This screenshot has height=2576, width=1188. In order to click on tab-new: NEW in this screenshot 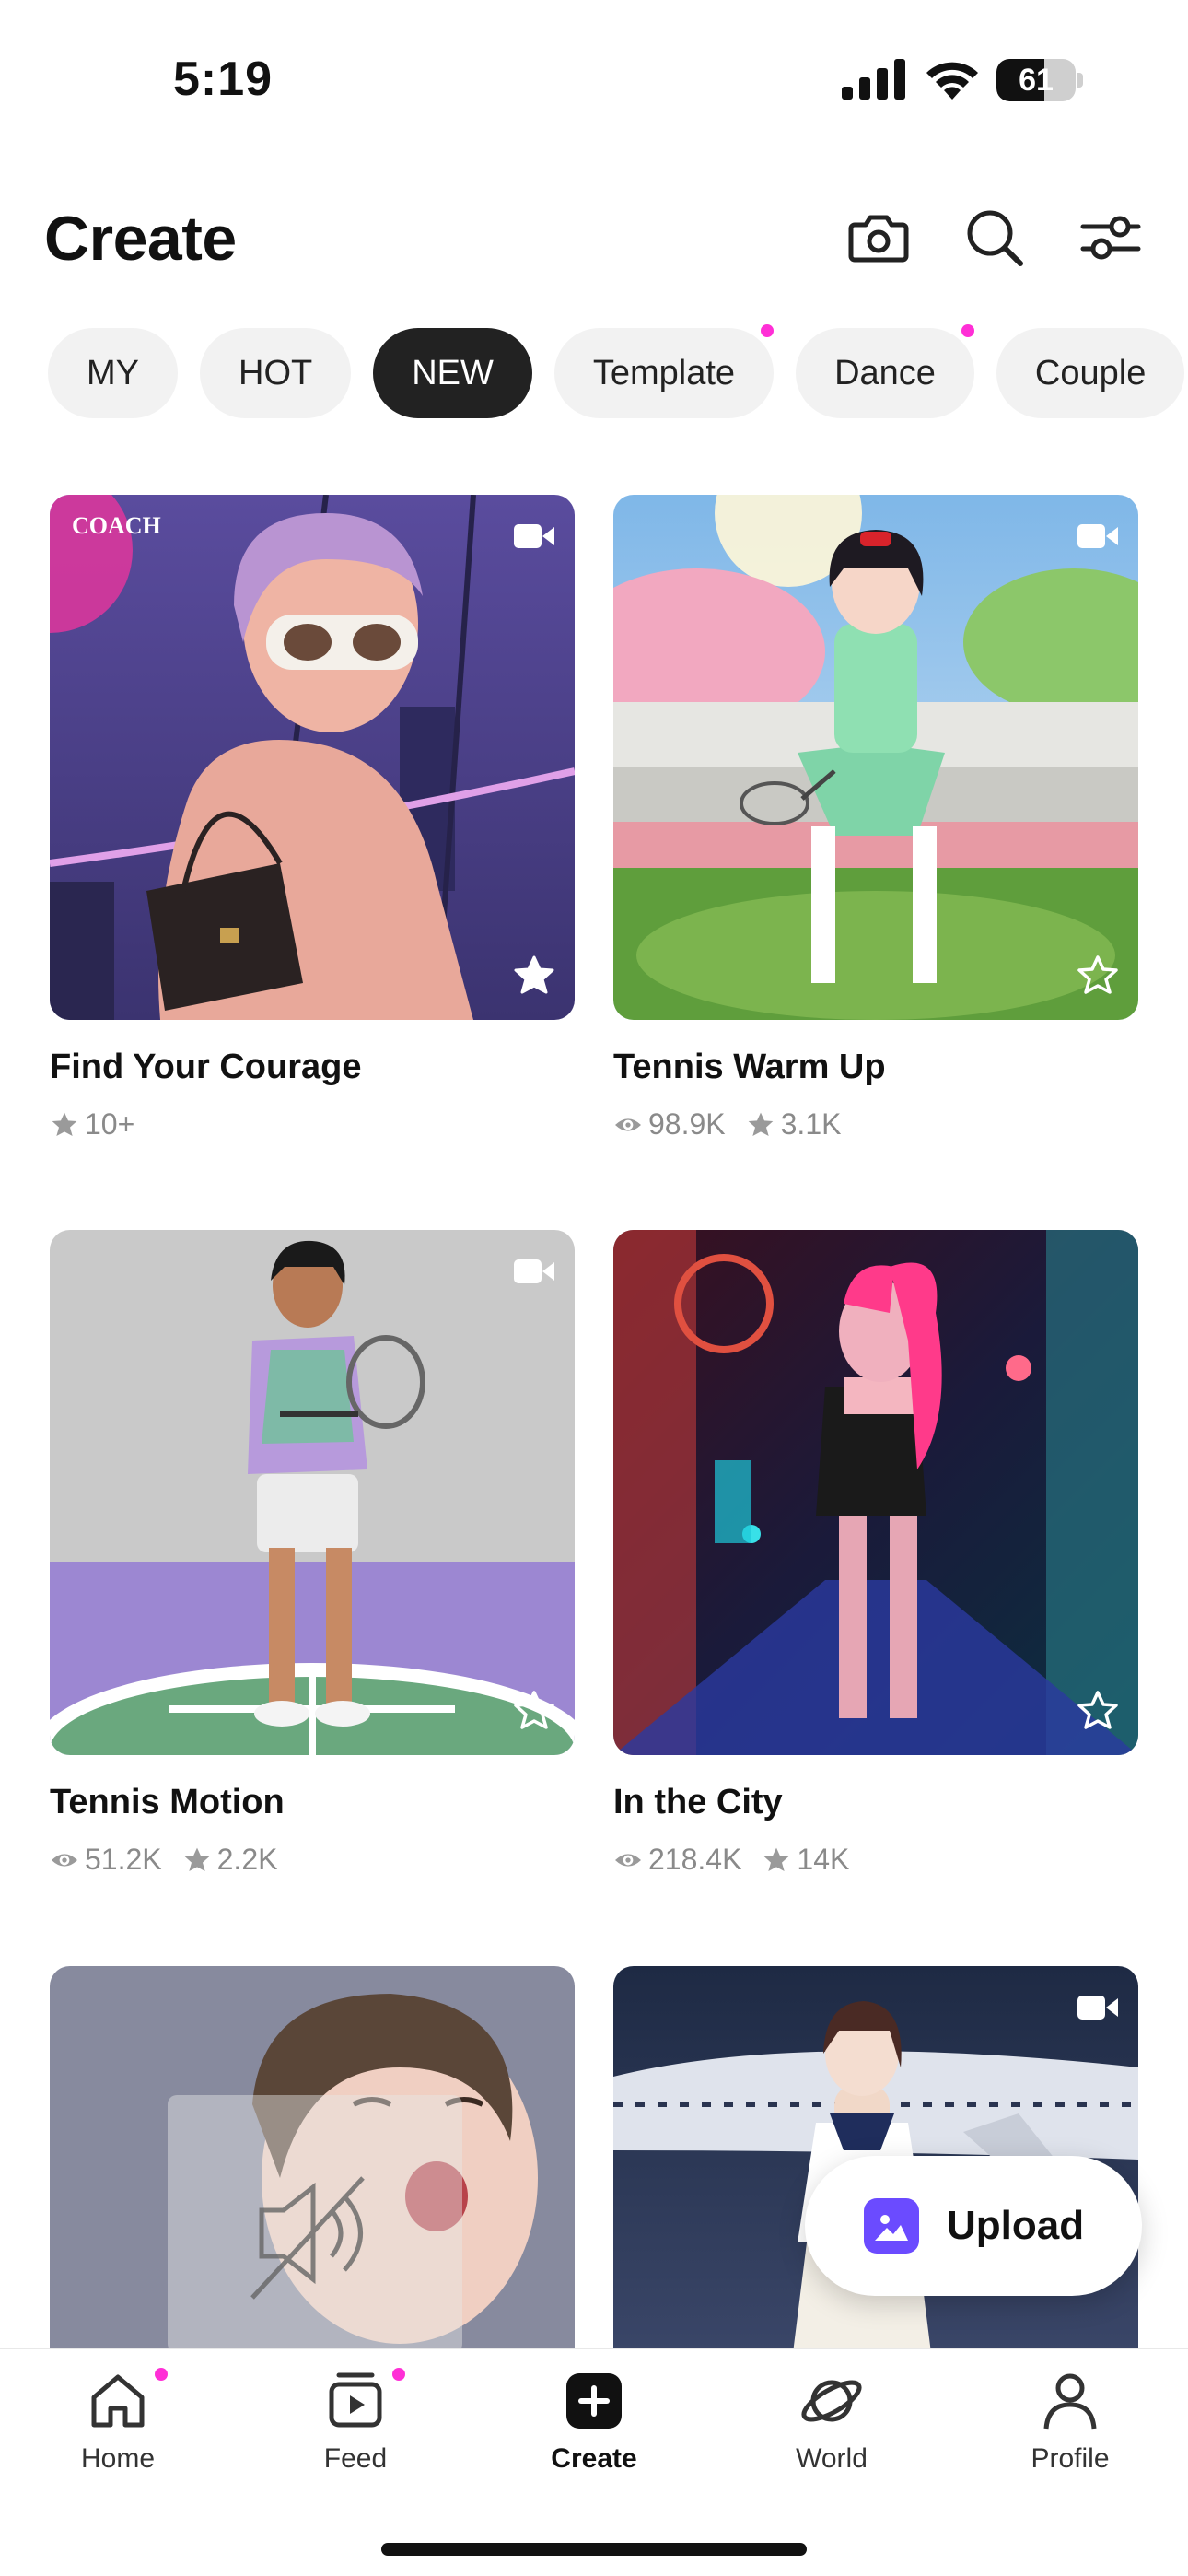, I will do `click(452, 373)`.